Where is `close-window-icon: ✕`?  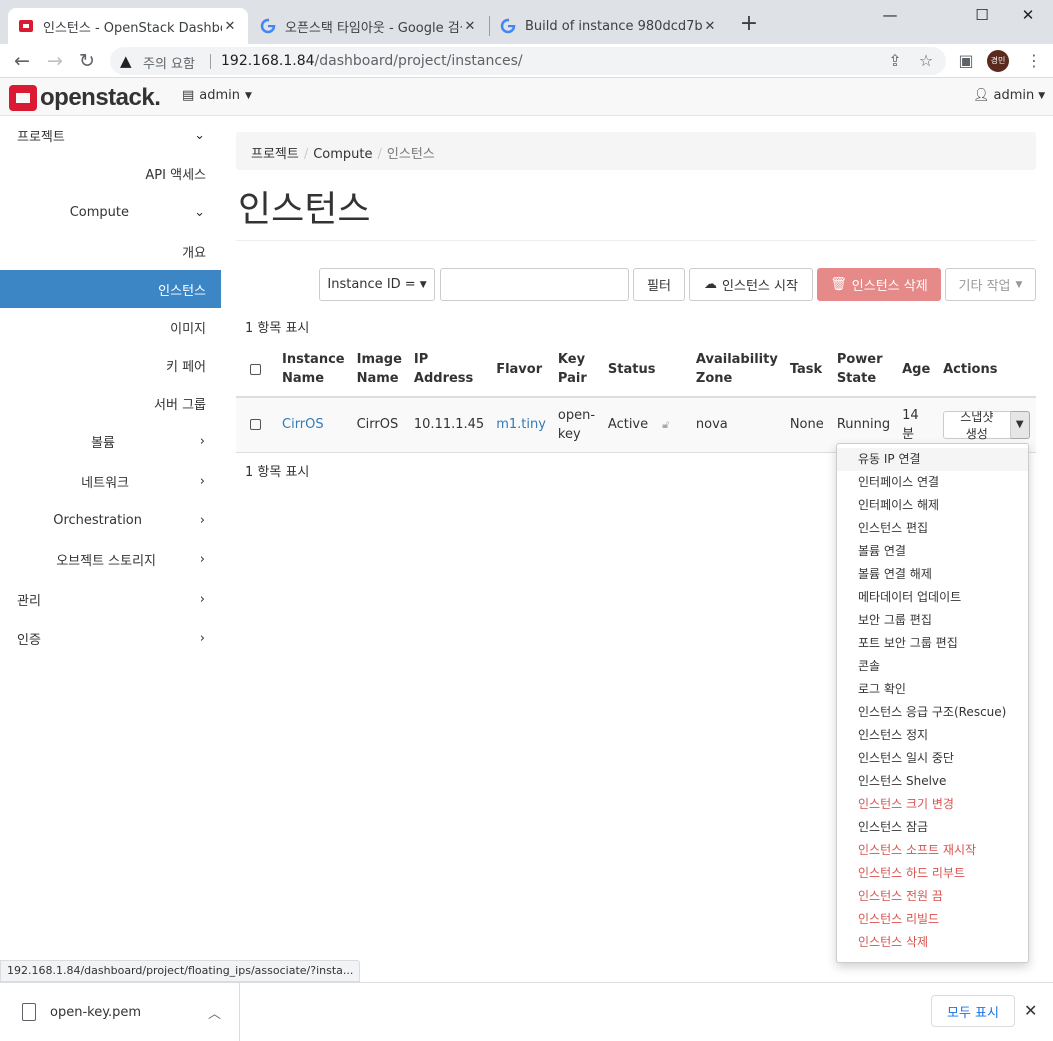 close-window-icon: ✕ is located at coordinates (1028, 15).